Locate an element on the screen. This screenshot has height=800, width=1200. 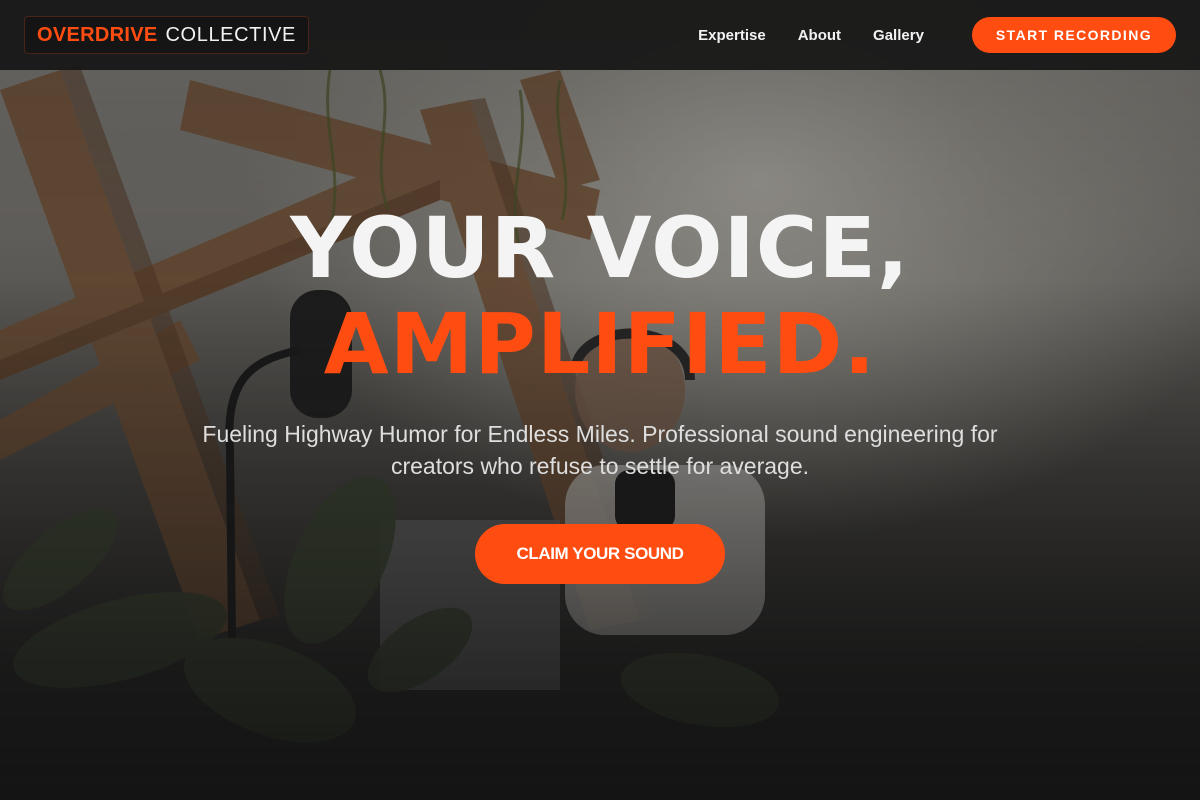
nav-link-expertise: Expertise is located at coordinates (732, 35).